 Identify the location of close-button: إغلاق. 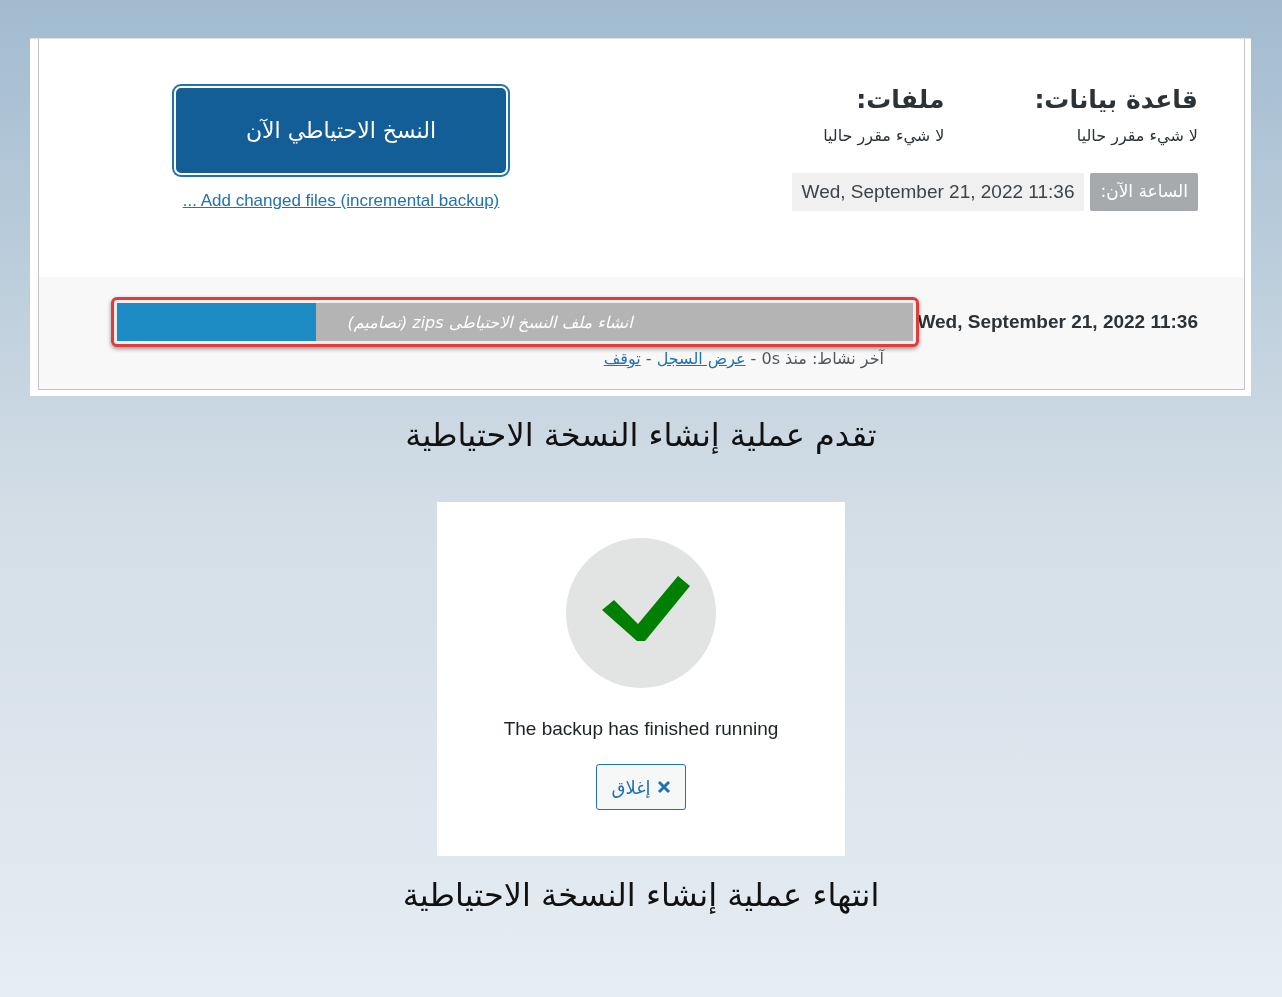
(641, 787).